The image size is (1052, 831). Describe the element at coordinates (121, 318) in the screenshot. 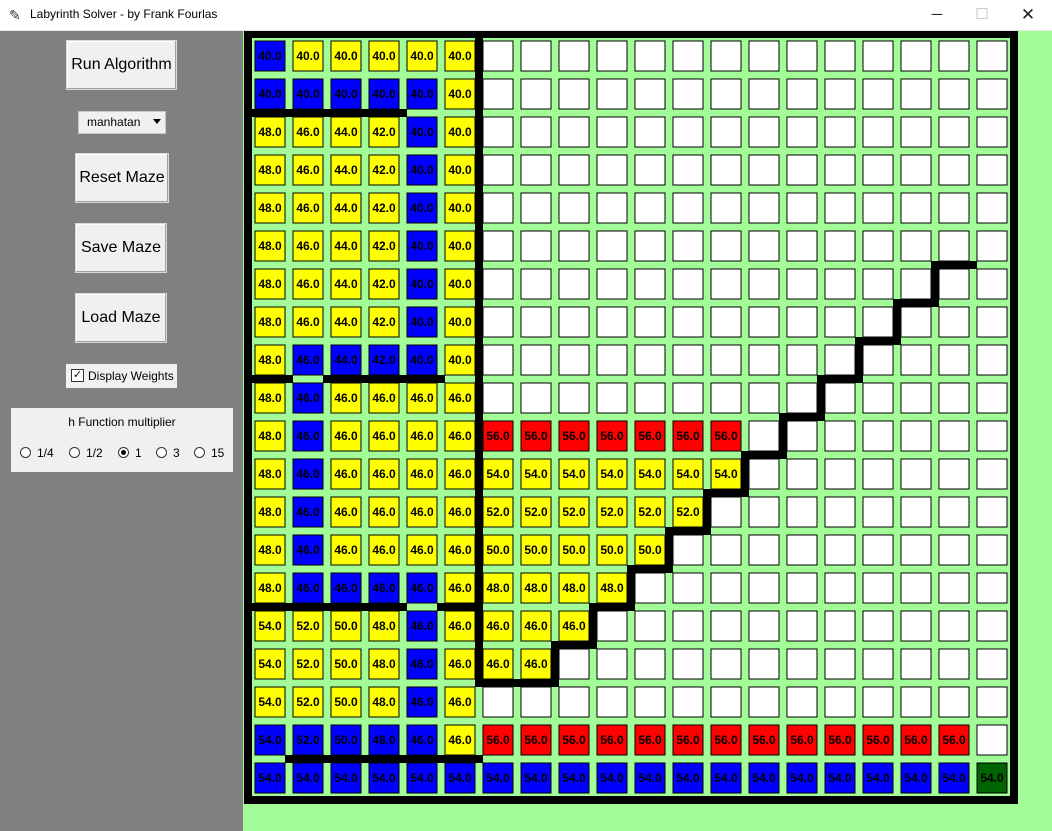

I see `load-maze-button: Load Maze` at that location.